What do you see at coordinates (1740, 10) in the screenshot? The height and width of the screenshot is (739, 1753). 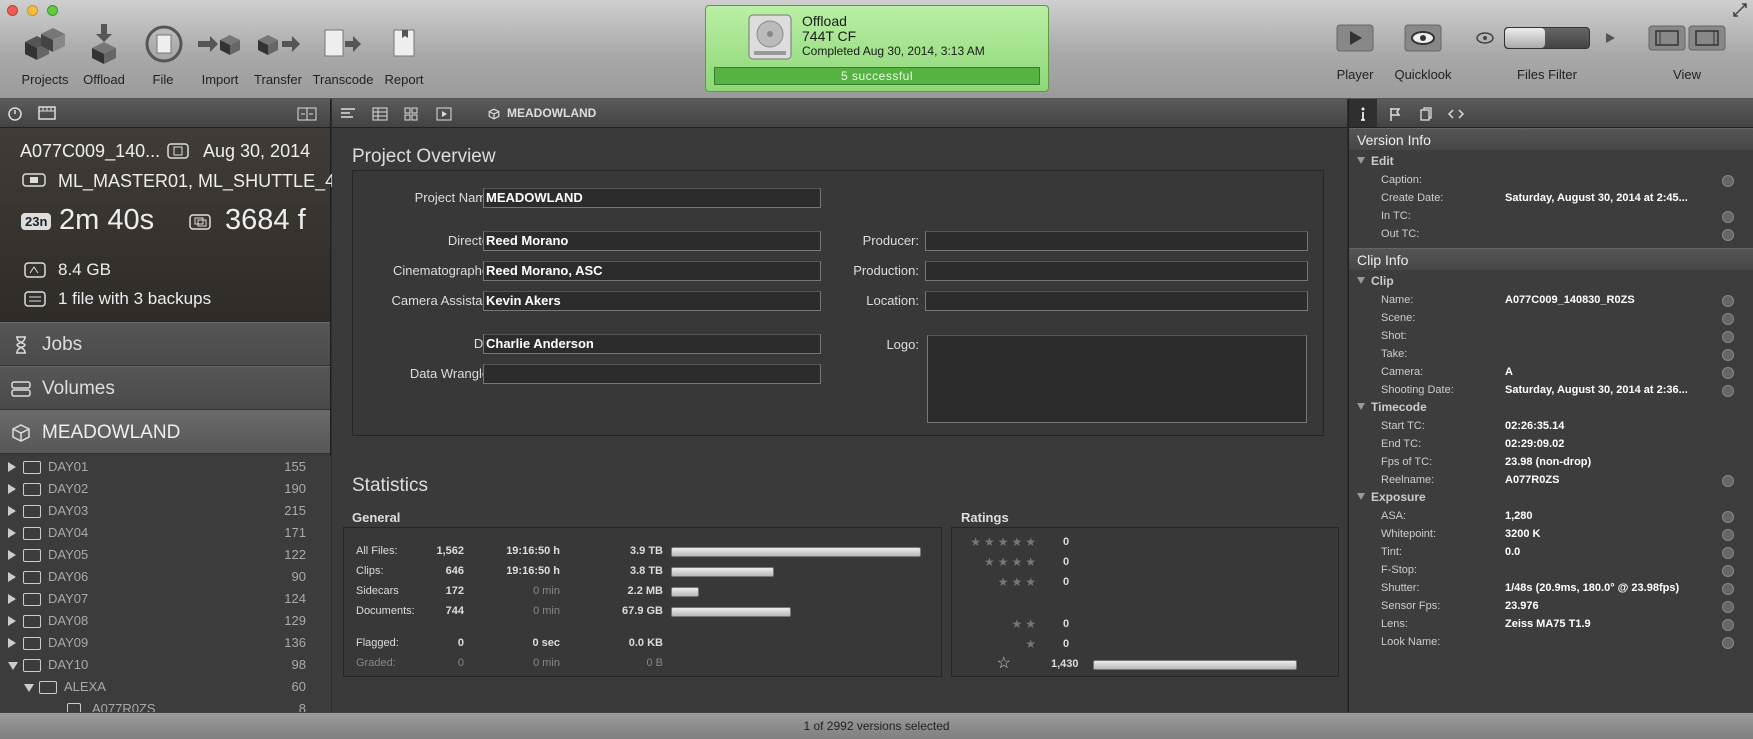 I see `fullscreen-icon` at bounding box center [1740, 10].